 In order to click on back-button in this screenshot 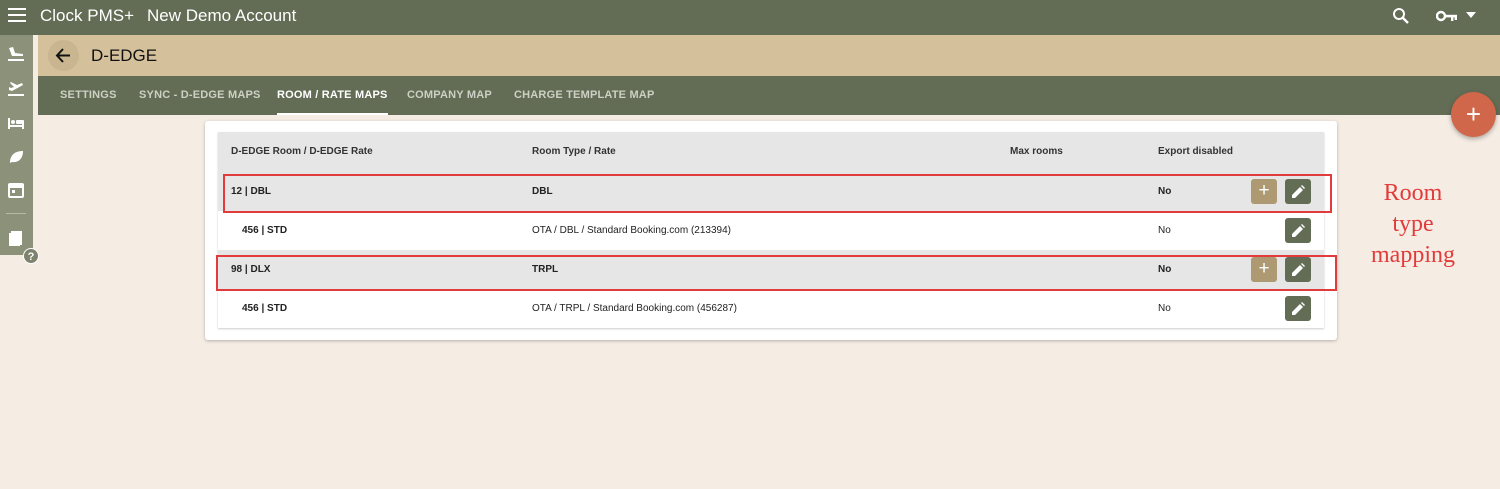, I will do `click(63, 55)`.